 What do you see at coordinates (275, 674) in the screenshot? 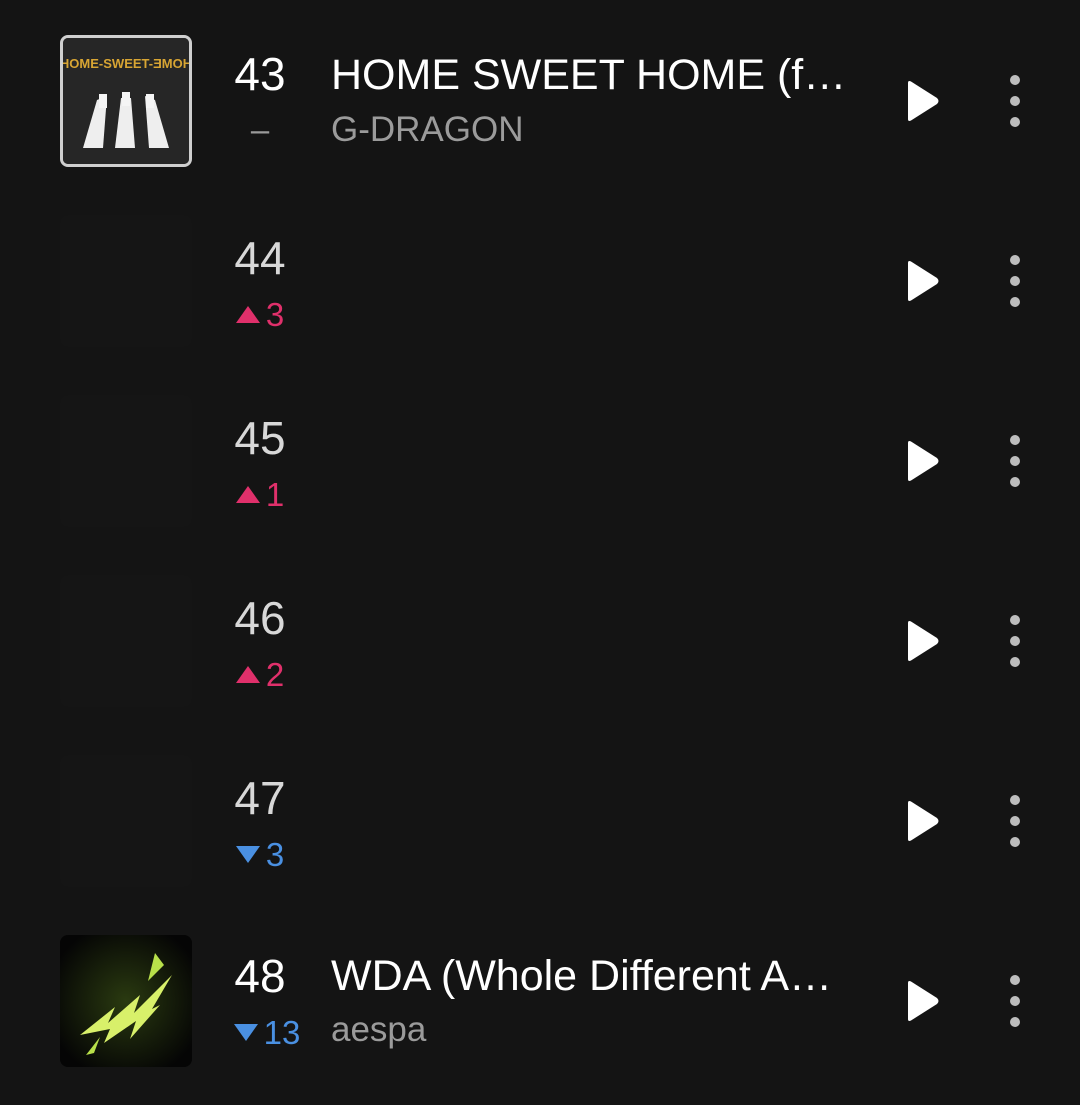
I see `rank-change-value: 2` at bounding box center [275, 674].